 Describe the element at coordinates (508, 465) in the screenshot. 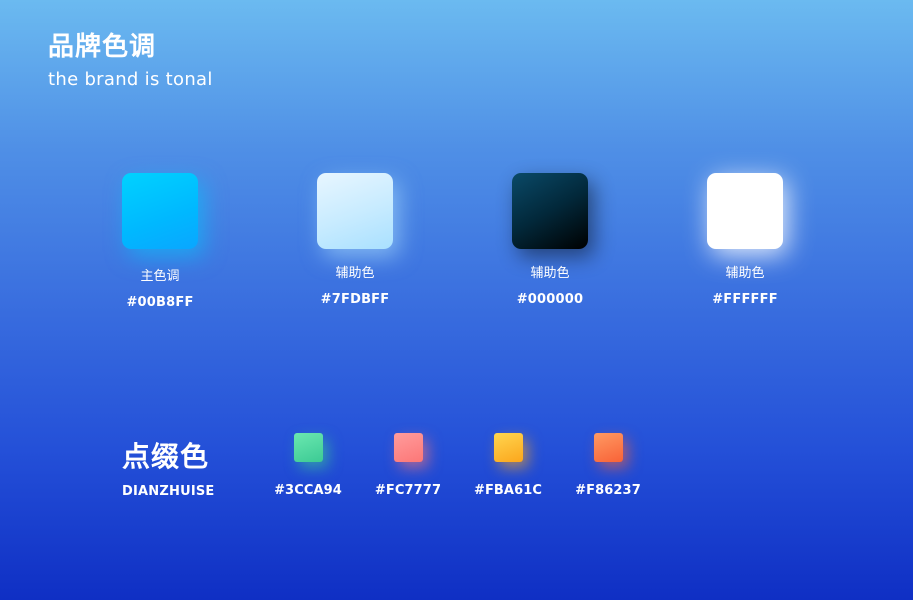

I see `accent-color-yellow: #FBA61C` at that location.